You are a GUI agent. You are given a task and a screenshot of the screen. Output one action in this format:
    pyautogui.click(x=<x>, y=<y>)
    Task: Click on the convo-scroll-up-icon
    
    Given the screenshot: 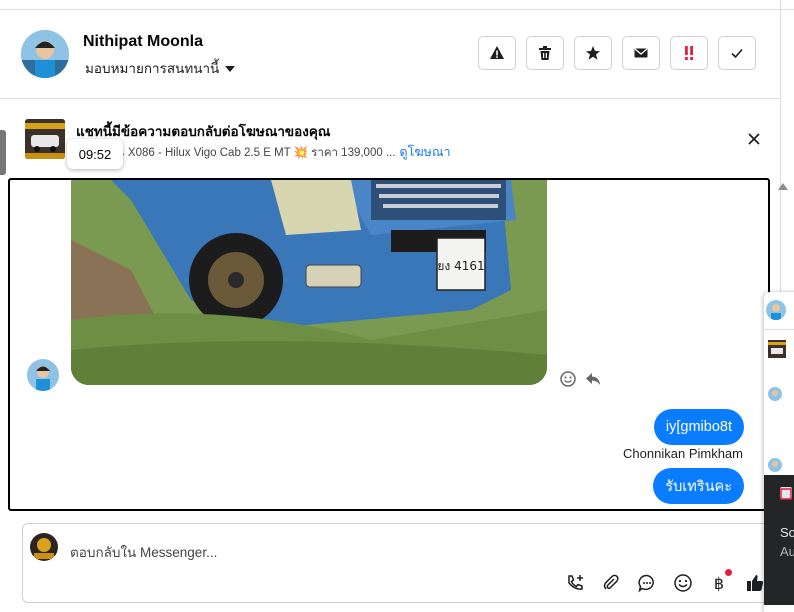 What is the action you would take?
    pyautogui.click(x=783, y=186)
    